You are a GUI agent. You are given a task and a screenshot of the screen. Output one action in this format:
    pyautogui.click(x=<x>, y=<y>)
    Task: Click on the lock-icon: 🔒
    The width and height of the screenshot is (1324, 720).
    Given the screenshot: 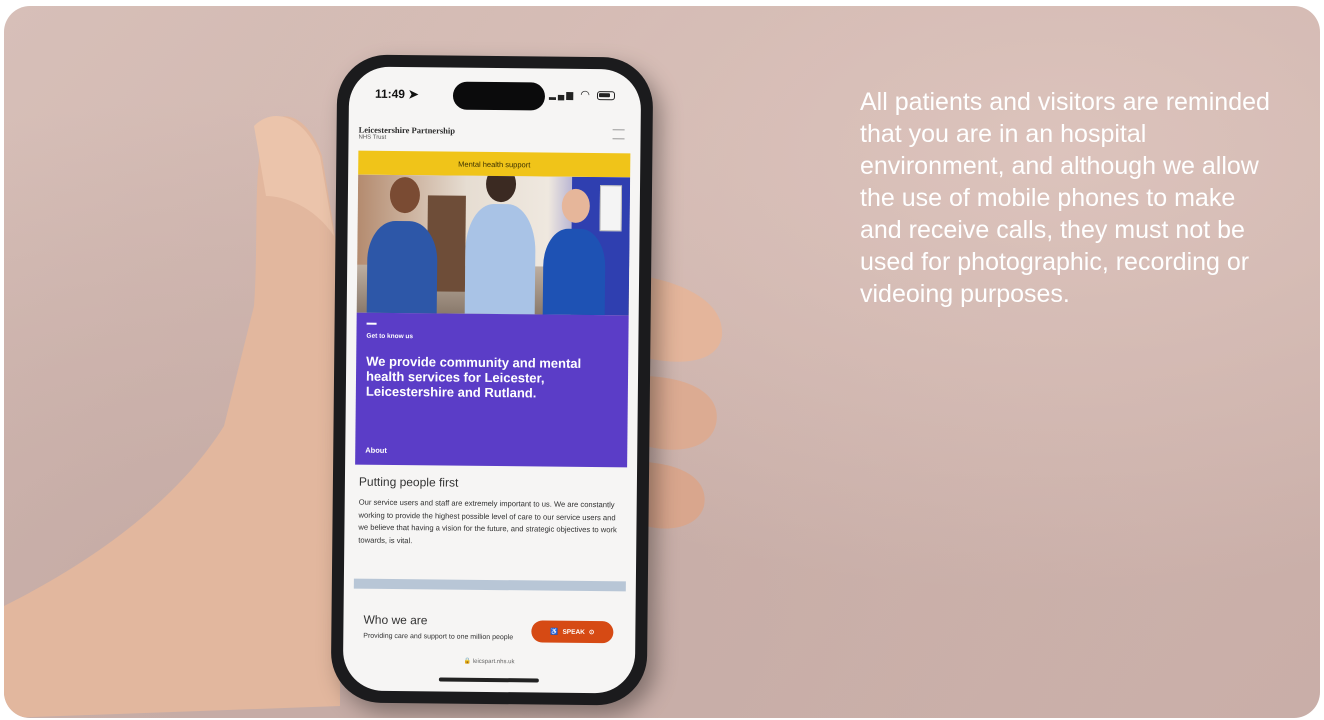 What is the action you would take?
    pyautogui.click(x=467, y=661)
    